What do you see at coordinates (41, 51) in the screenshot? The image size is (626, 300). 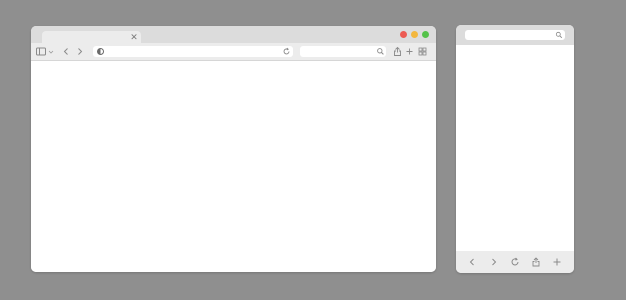 I see `sidebar-icon` at bounding box center [41, 51].